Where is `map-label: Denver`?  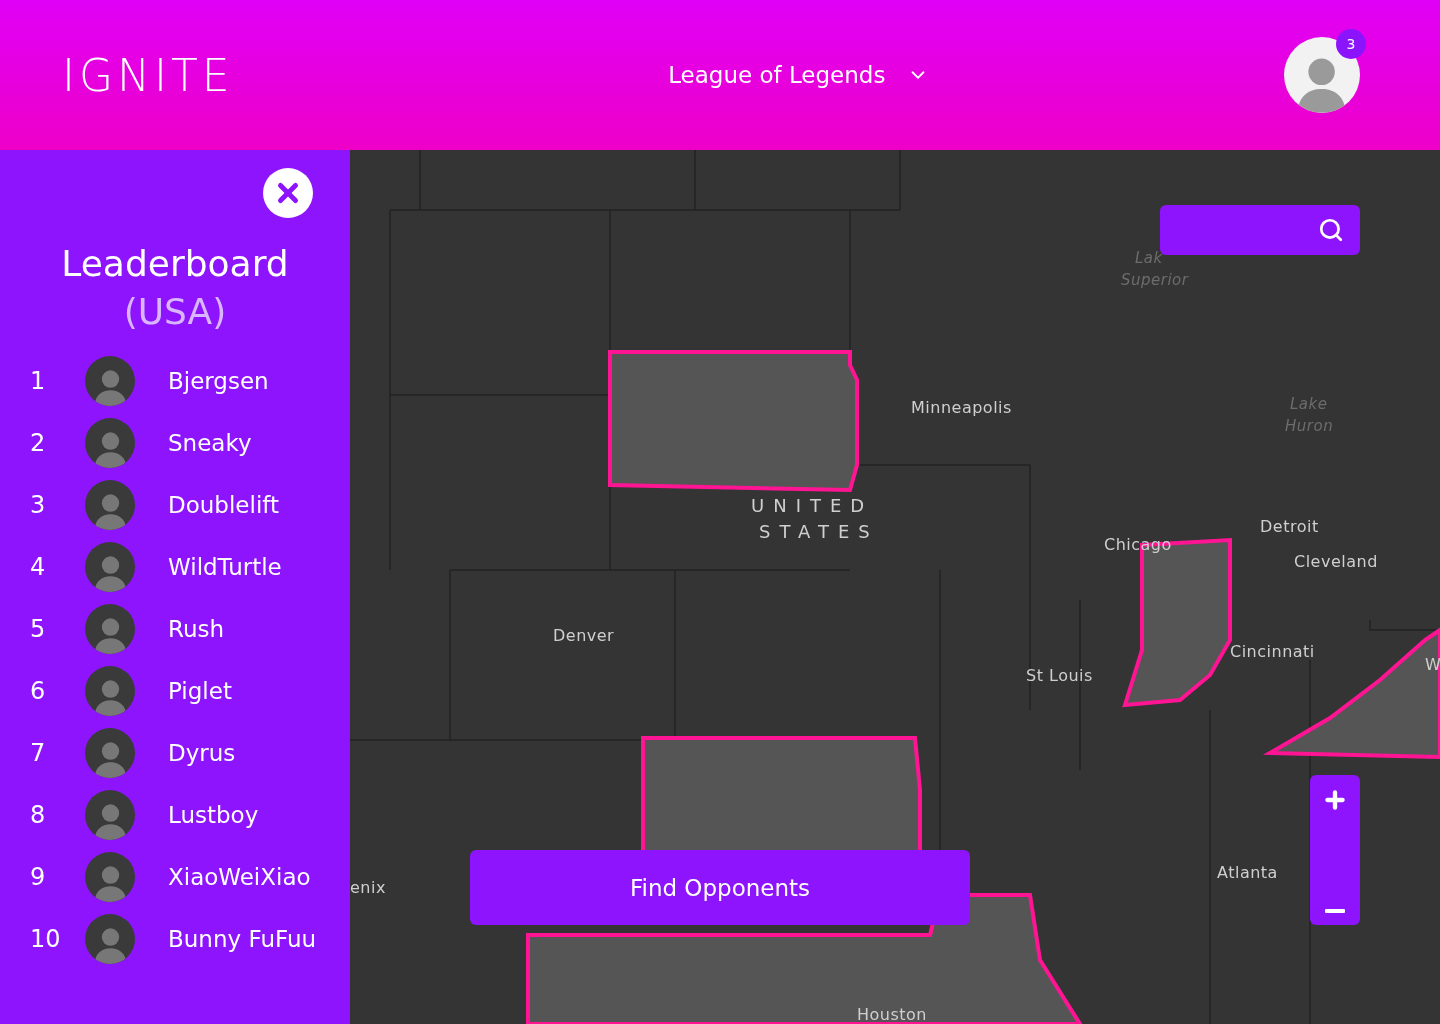
map-label: Denver is located at coordinates (584, 635).